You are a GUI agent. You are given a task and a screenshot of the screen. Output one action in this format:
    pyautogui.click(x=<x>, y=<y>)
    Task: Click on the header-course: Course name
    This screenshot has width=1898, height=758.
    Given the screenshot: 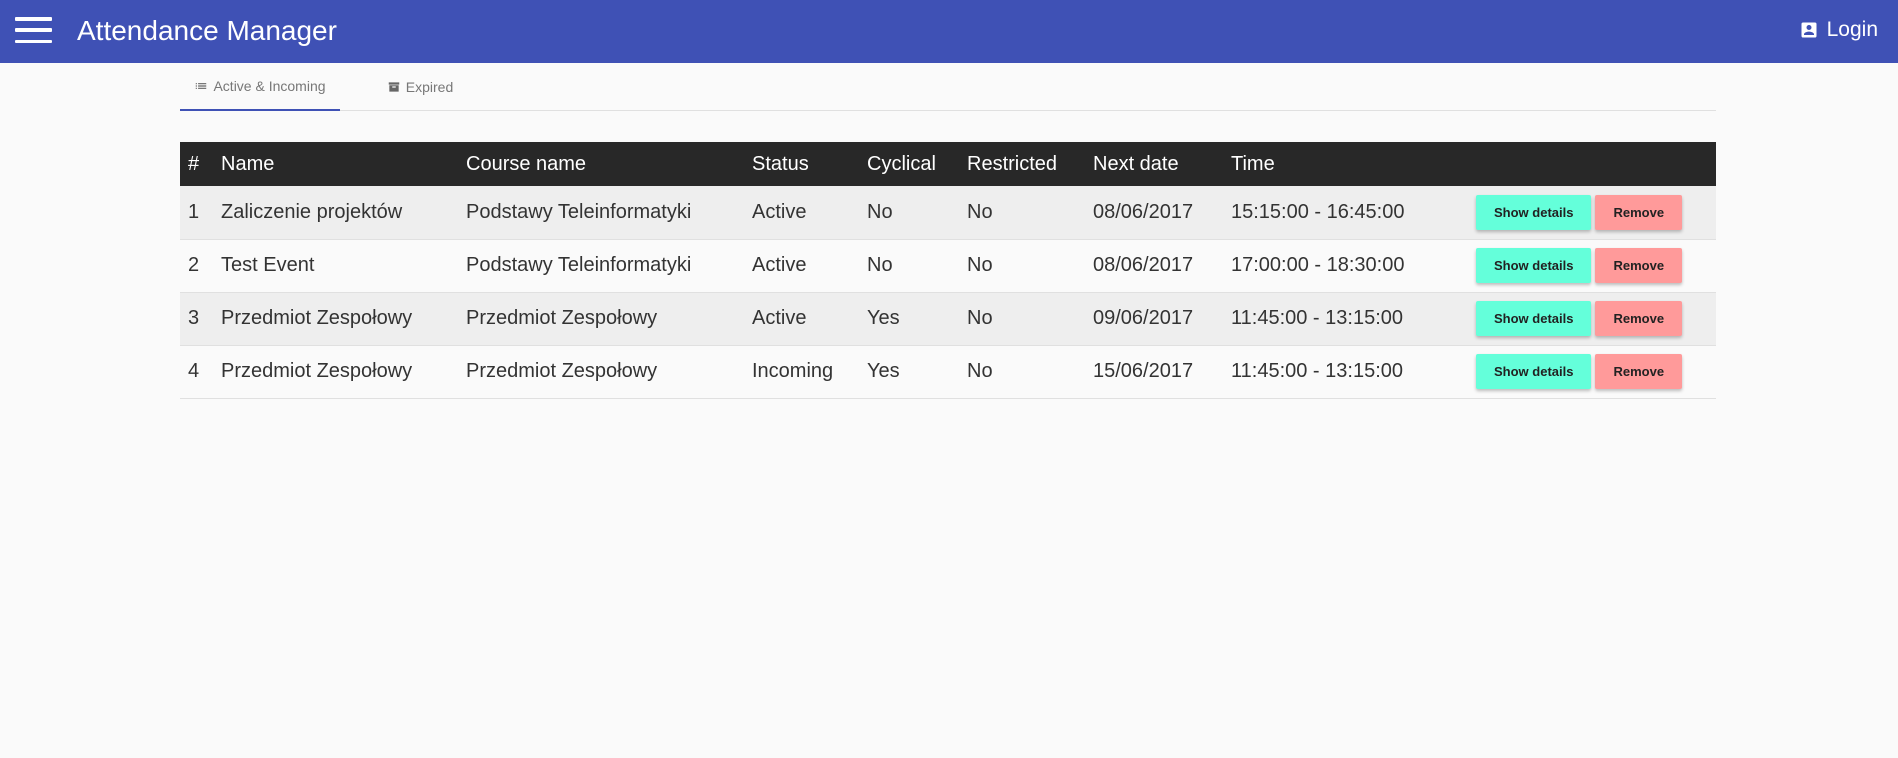 What is the action you would take?
    pyautogui.click(x=526, y=163)
    